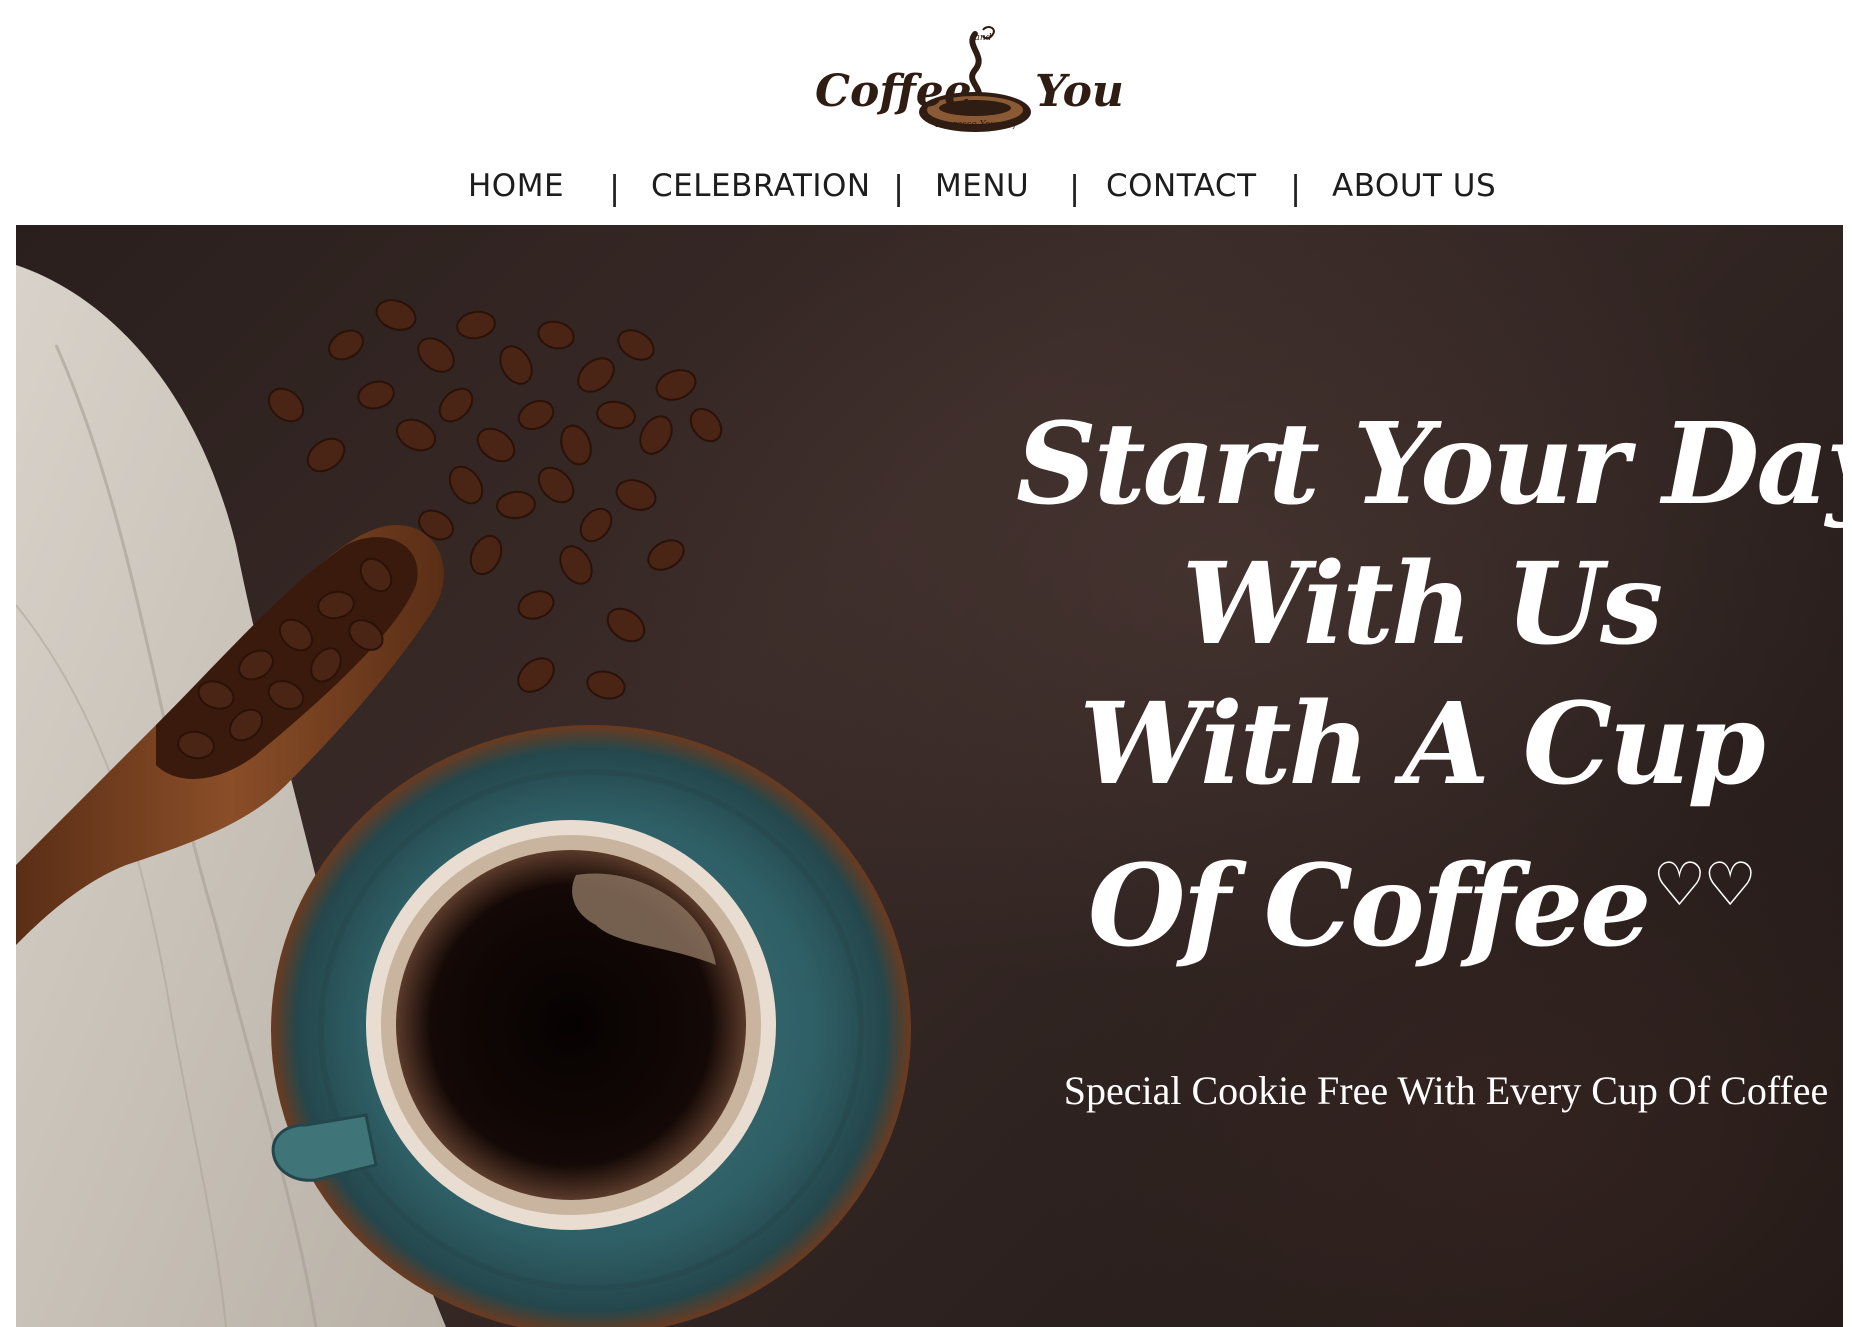  Describe the element at coordinates (982, 186) in the screenshot. I see `nav-menu: MENU` at that location.